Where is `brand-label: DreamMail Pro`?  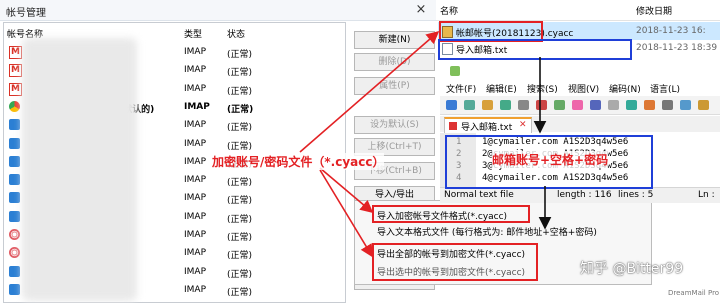 brand-label: DreamMail Pro is located at coordinates (694, 293).